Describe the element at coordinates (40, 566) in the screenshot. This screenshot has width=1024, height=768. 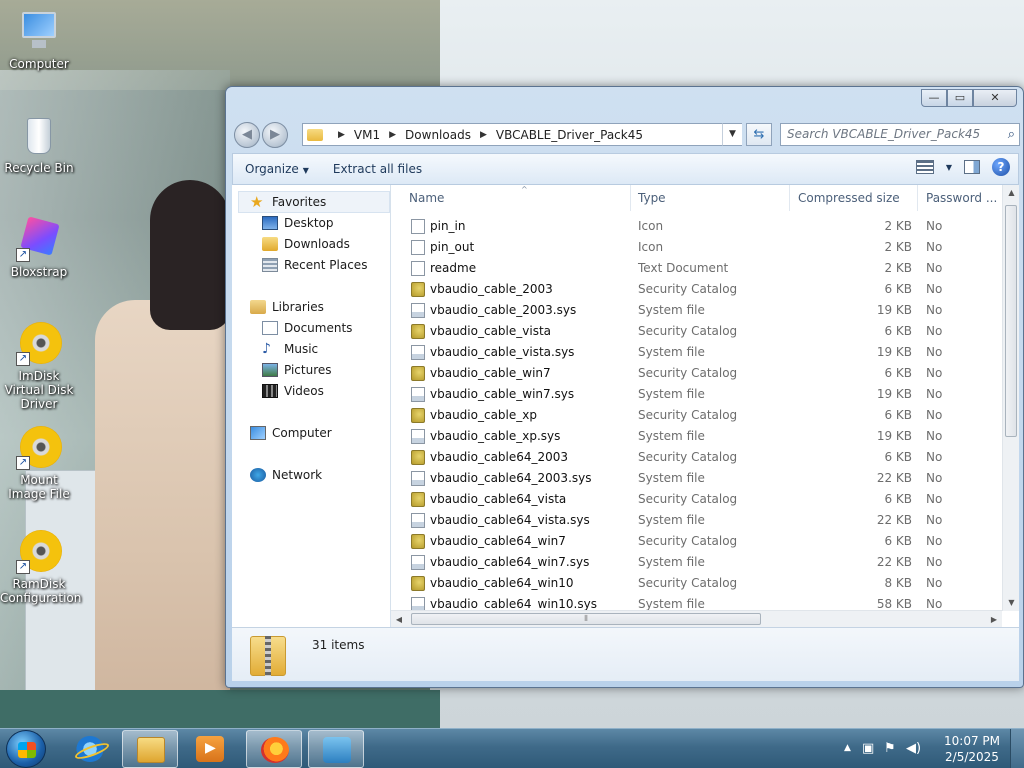
I see `desktop-icon-ramdisk: ↗ RamDisk Configuration` at that location.